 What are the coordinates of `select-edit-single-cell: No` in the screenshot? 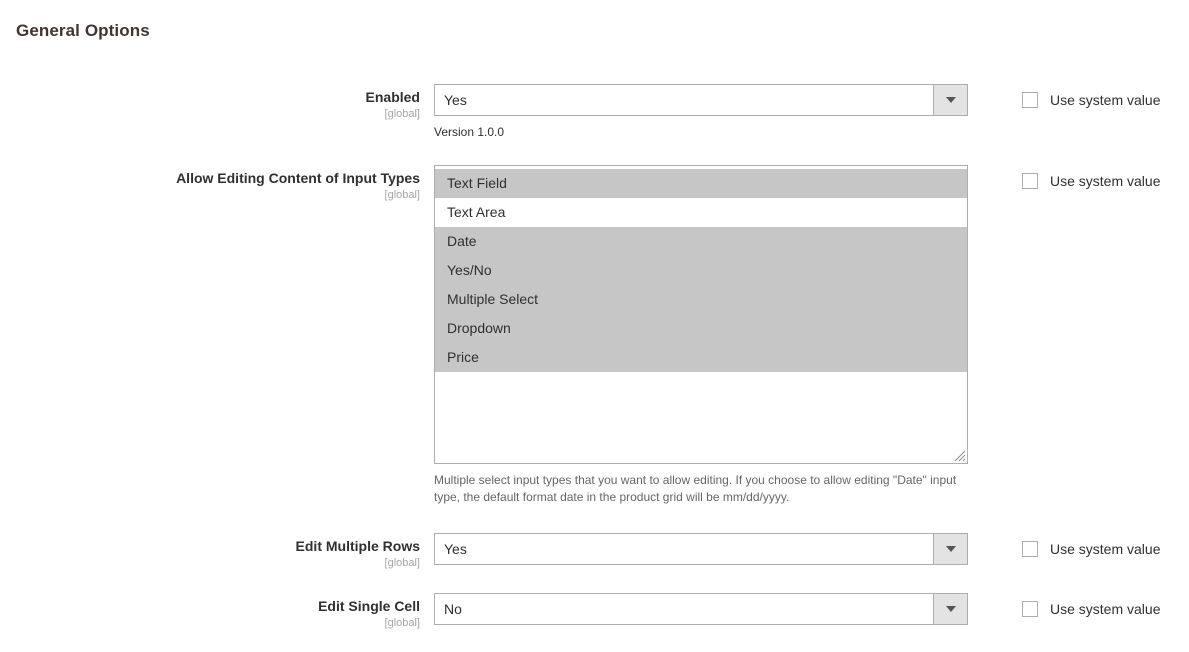 It's located at (701, 609).